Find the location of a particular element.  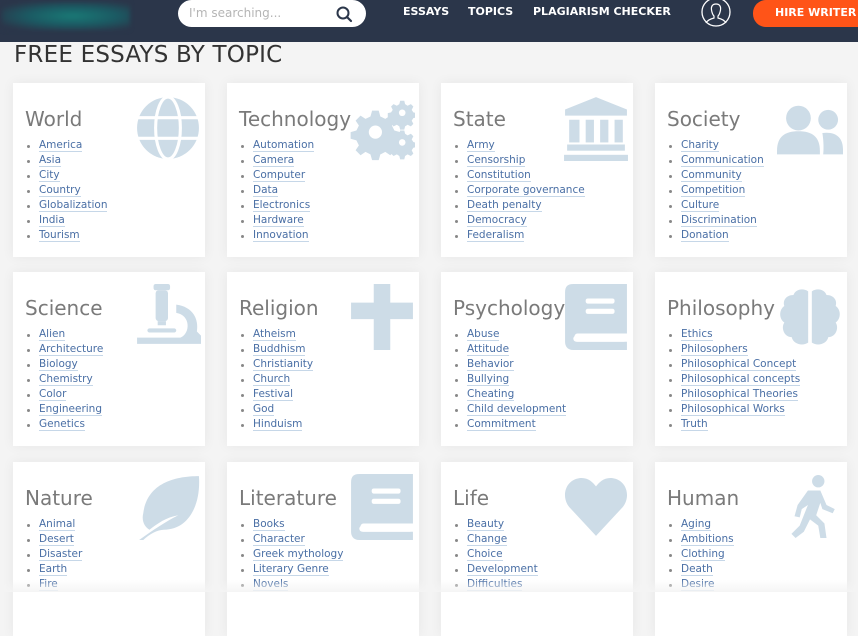

subtopic-link: Behavior is located at coordinates (490, 364).